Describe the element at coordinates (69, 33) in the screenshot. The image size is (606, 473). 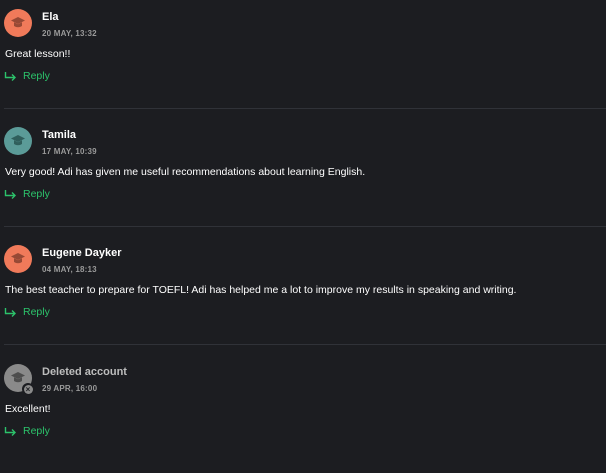
I see `comment-date: 20 MAY, 13:32` at that location.